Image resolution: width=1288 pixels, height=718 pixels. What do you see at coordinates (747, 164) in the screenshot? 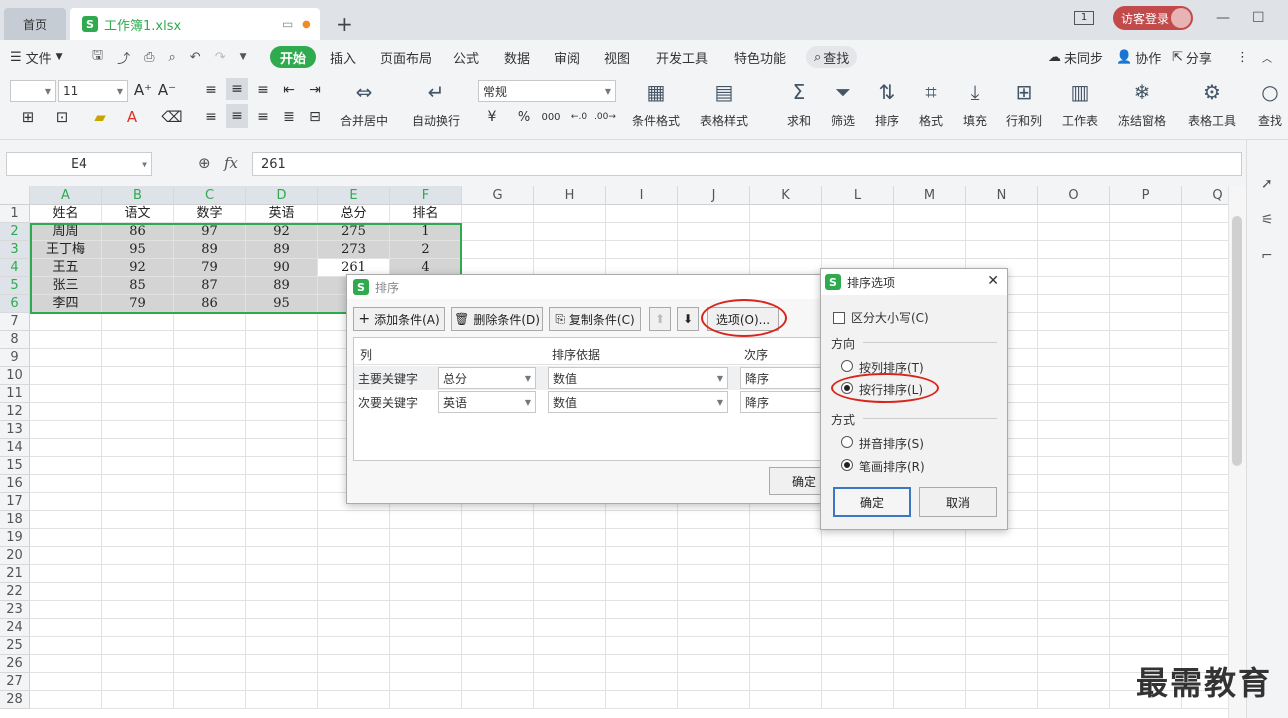
I see `formula-input: 261` at bounding box center [747, 164].